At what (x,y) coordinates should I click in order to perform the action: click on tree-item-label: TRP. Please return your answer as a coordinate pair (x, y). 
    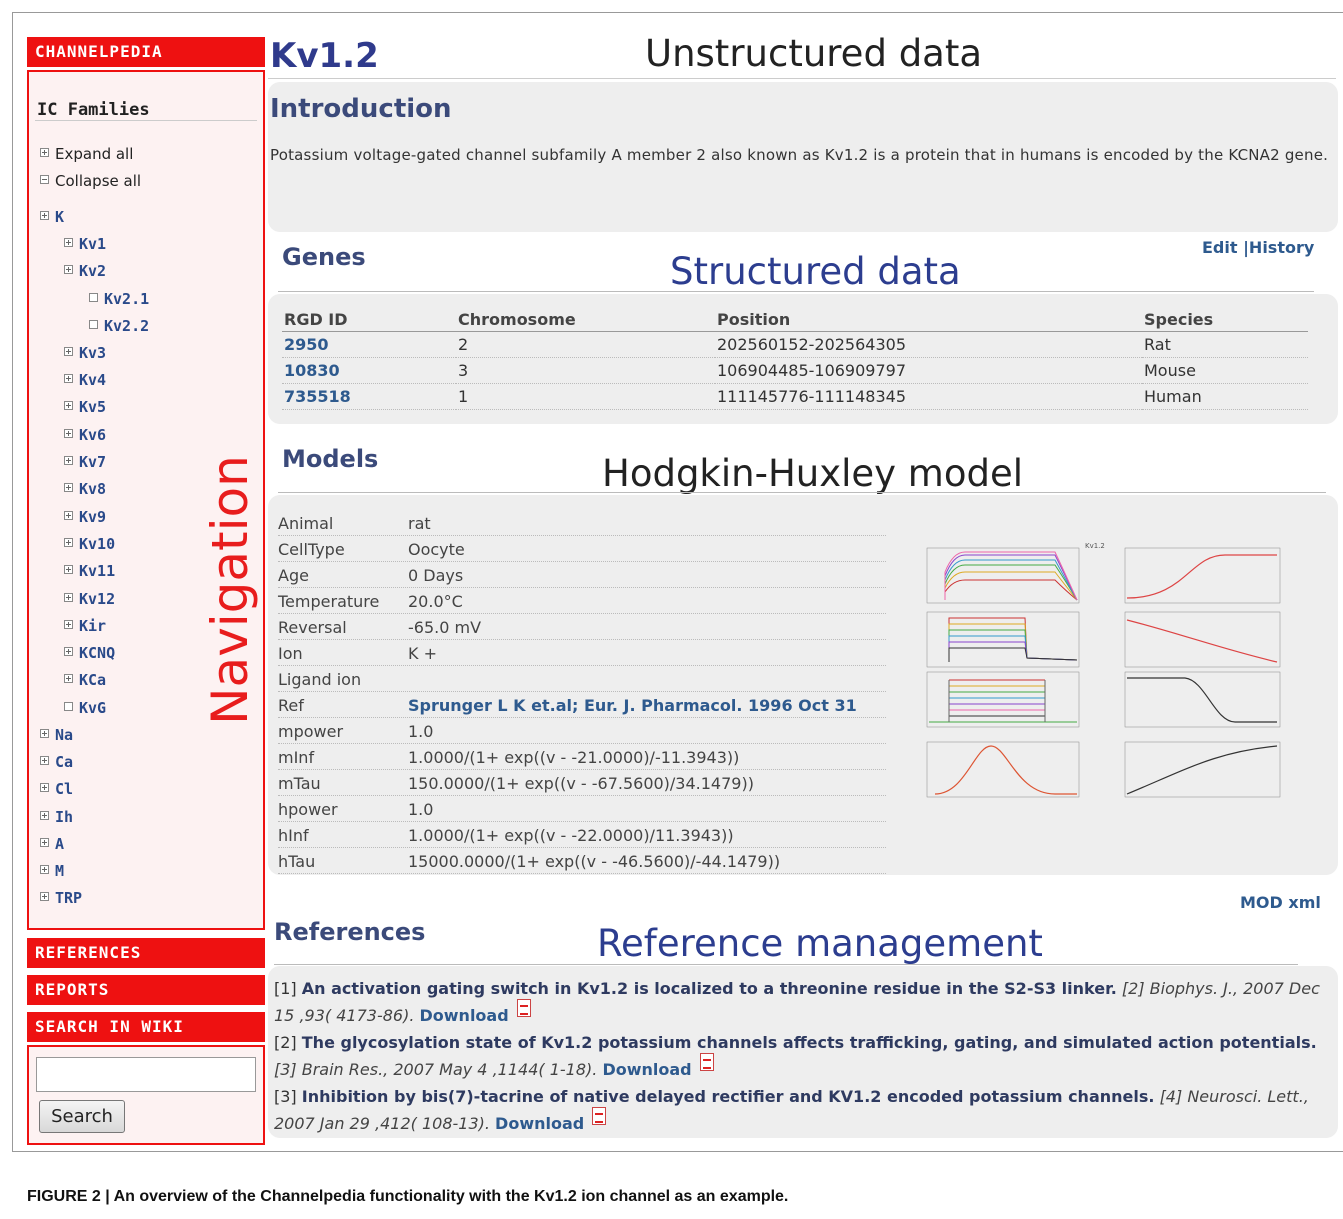
    Looking at the image, I should click on (69, 898).